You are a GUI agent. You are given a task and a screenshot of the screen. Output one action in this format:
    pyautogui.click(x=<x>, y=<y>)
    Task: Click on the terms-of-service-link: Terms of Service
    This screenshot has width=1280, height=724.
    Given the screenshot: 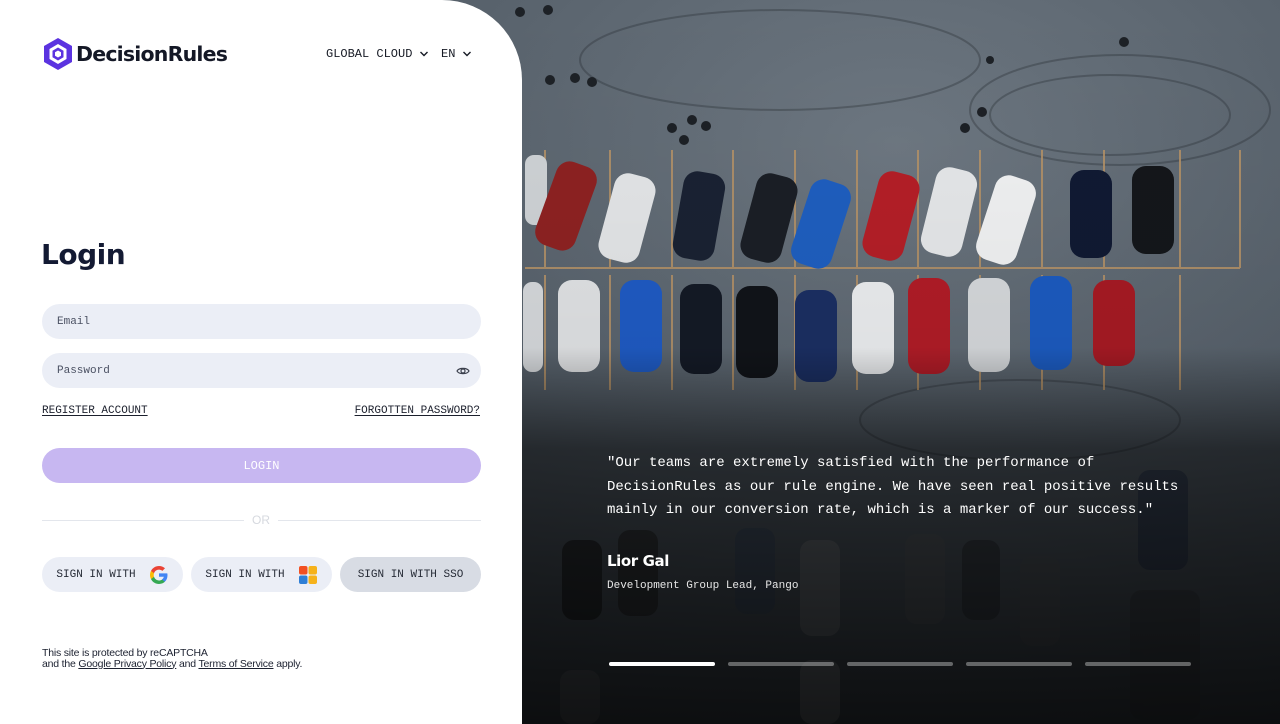 What is the action you would take?
    pyautogui.click(x=235, y=664)
    